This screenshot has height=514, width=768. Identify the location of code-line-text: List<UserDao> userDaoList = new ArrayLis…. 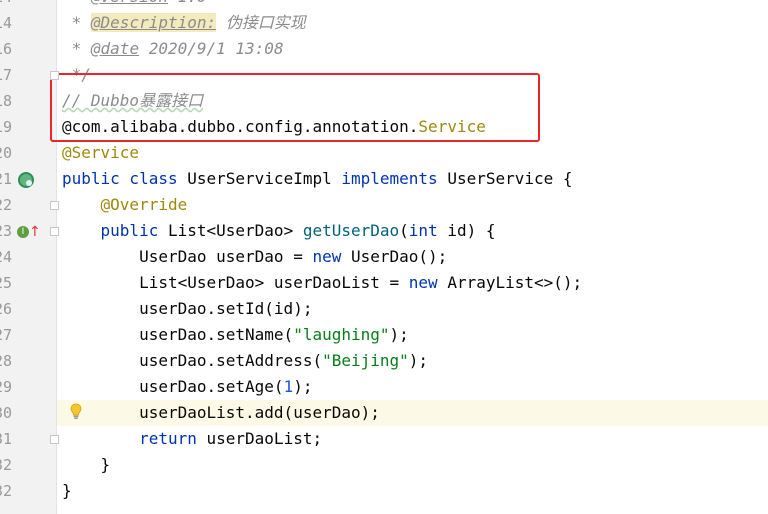
(322, 283).